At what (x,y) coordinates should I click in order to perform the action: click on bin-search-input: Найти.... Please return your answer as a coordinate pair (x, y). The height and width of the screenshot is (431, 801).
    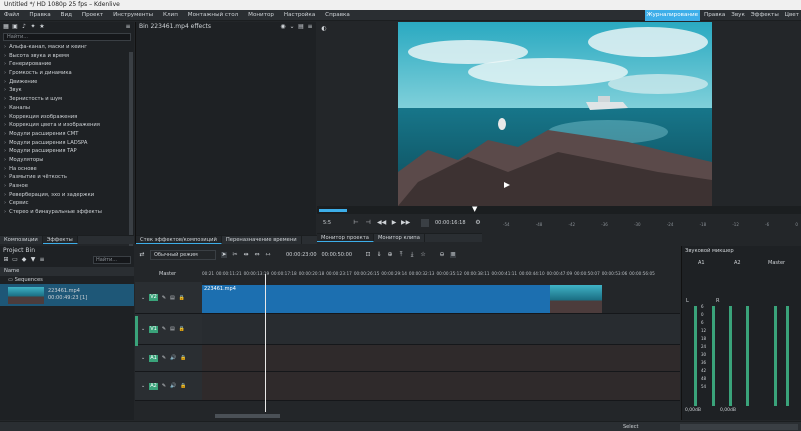
    Looking at the image, I should click on (112, 259).